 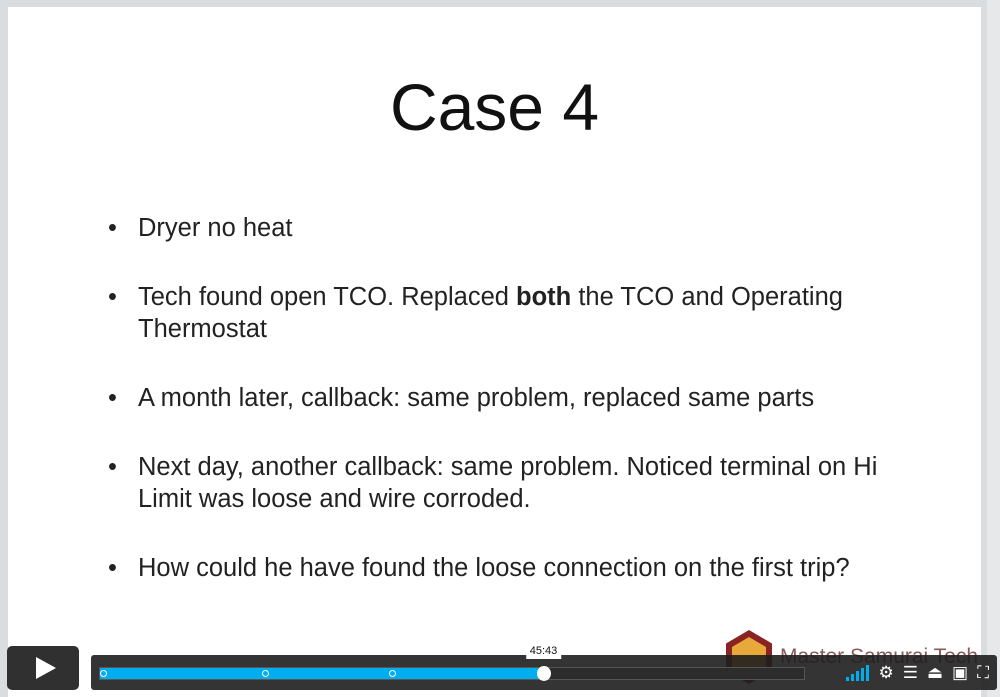 I want to click on volume-icon, so click(x=858, y=673).